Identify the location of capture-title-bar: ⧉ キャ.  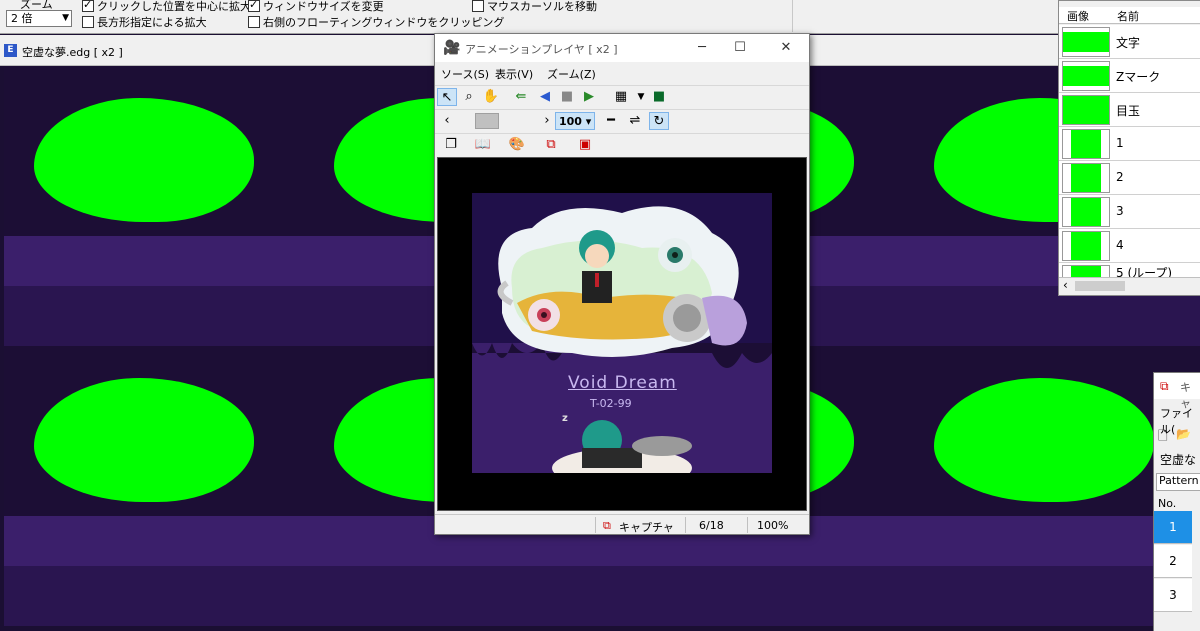
(1177, 391).